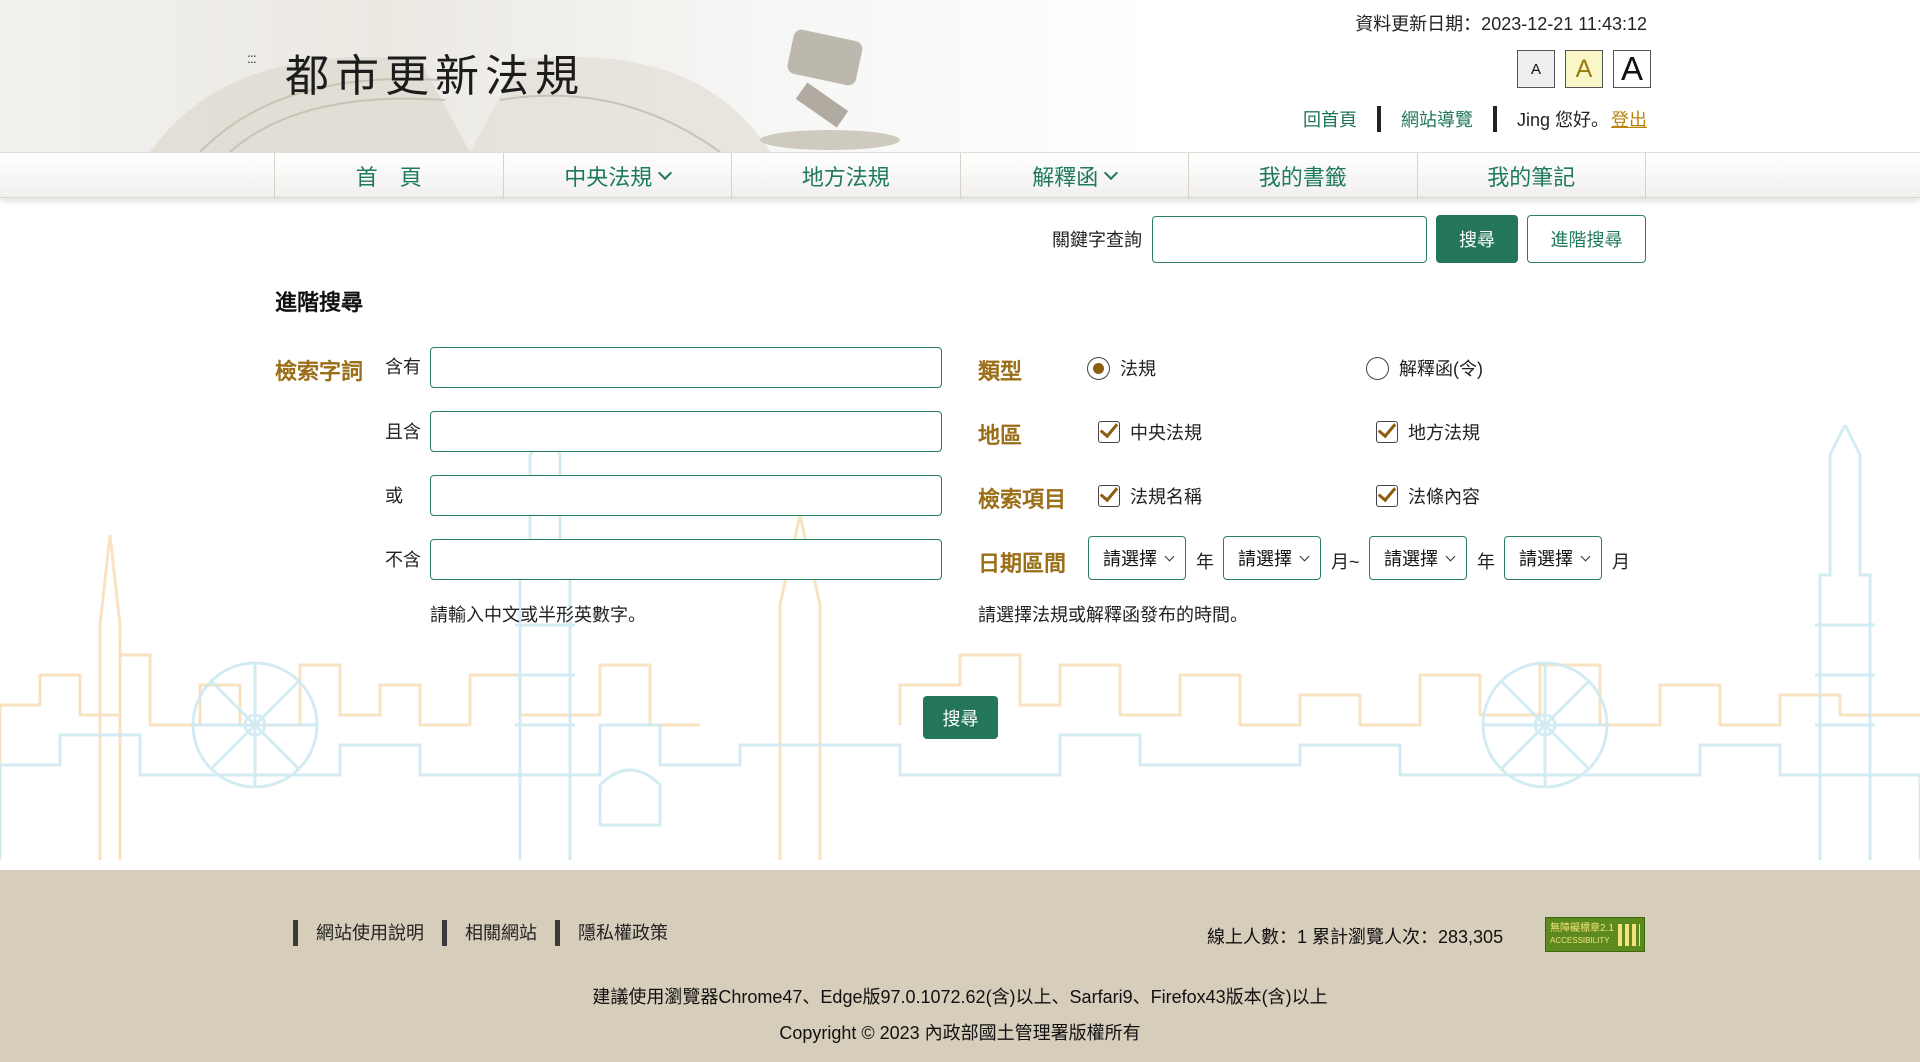 This screenshot has width=1920, height=1062. I want to click on footer-links: 網站使用說明 相關網站 隱私權政策, so click(489, 933).